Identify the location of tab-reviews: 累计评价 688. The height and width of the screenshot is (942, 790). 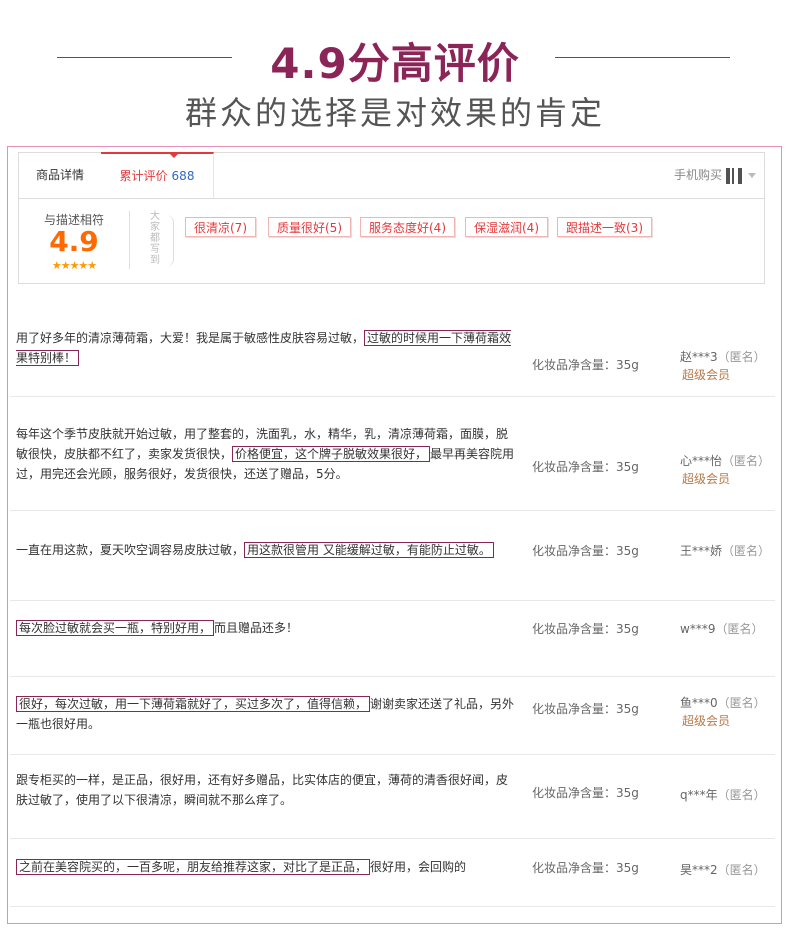
(157, 176).